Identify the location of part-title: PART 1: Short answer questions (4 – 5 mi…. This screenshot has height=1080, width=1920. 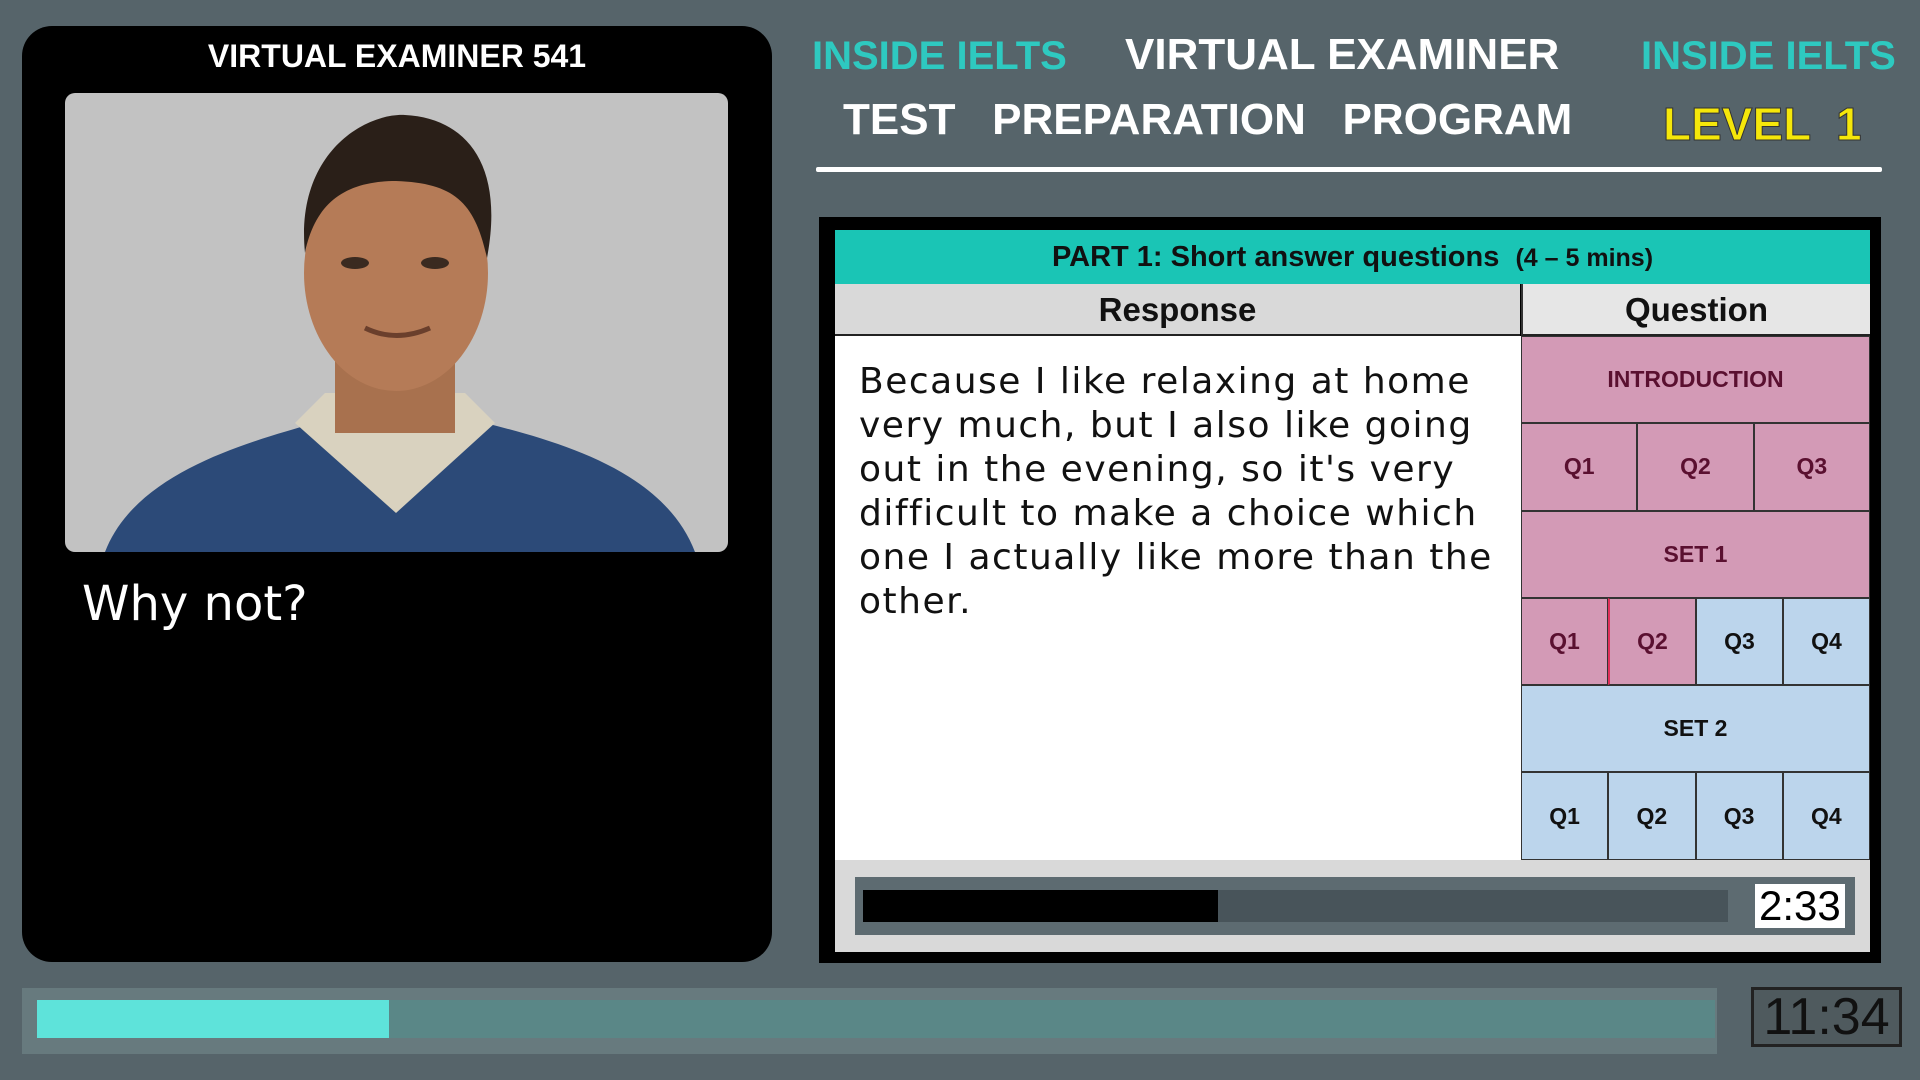
(1352, 257).